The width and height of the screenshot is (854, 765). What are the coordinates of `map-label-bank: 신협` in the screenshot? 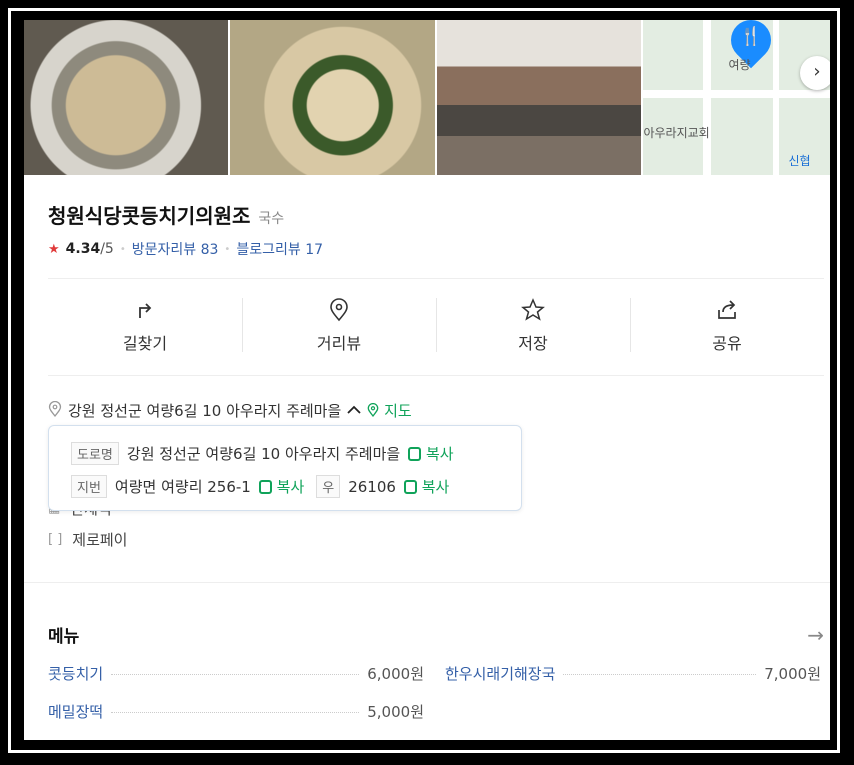 It's located at (799, 161).